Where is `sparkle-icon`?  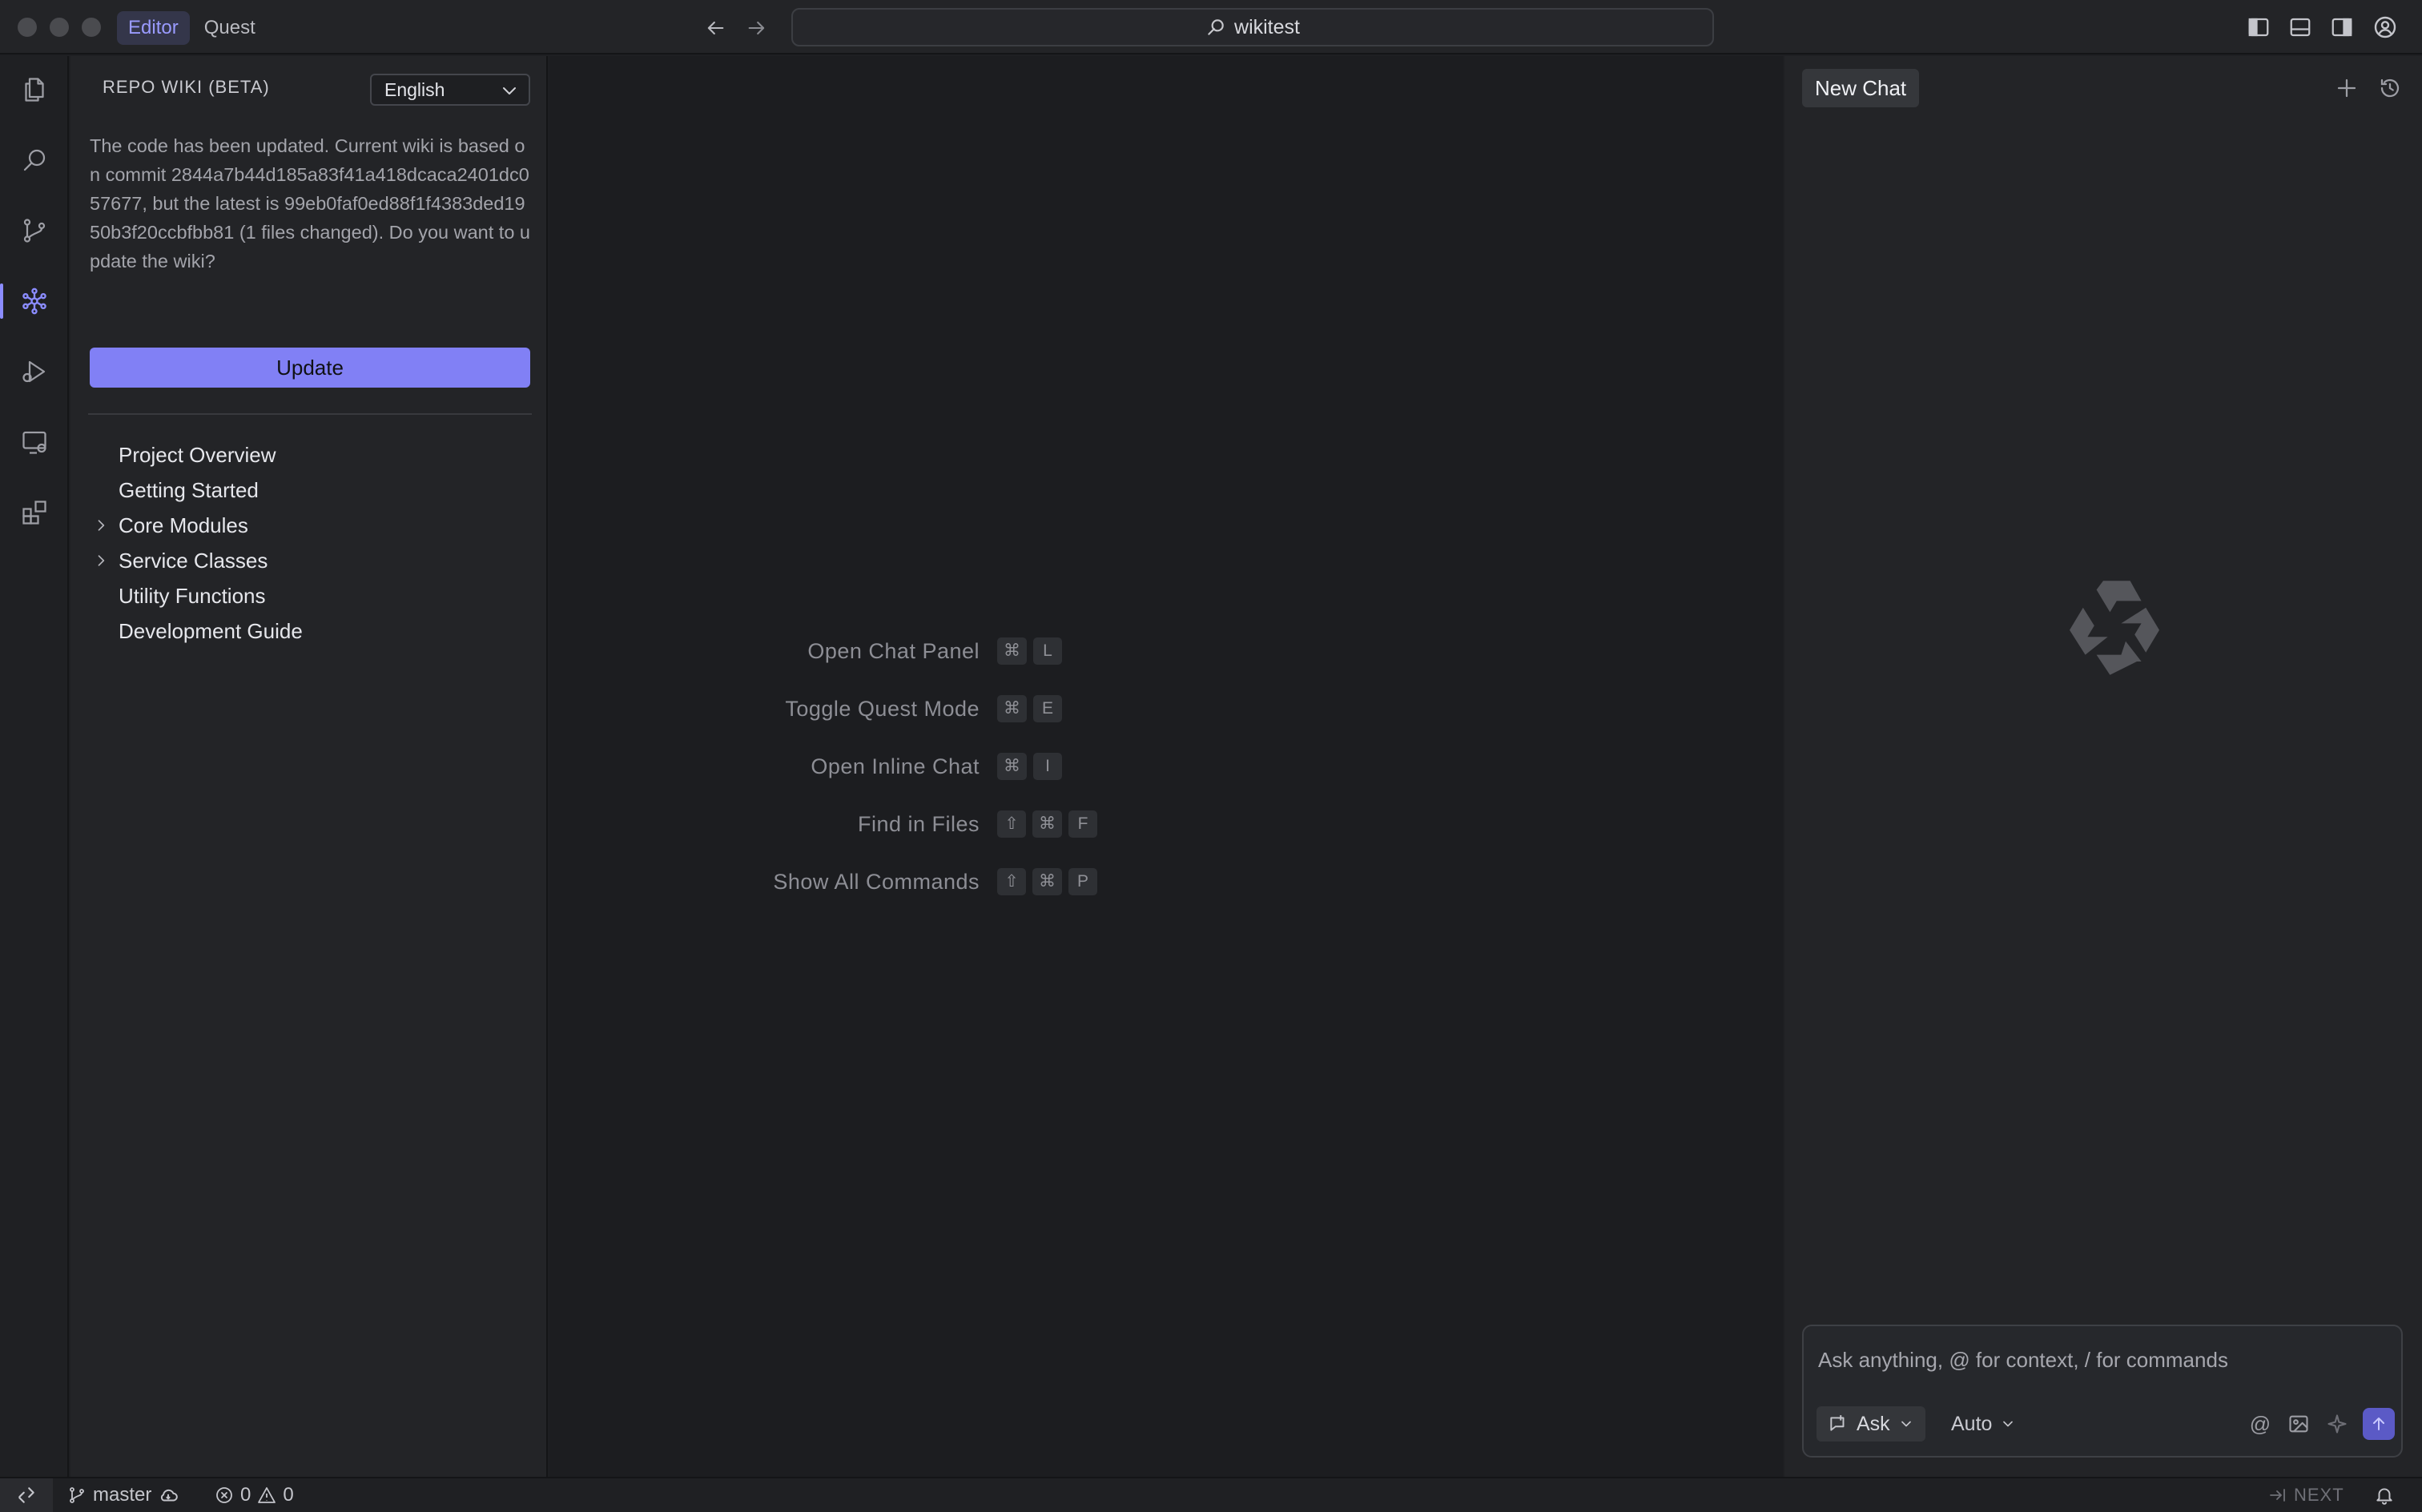
sparkle-icon is located at coordinates (2337, 1424).